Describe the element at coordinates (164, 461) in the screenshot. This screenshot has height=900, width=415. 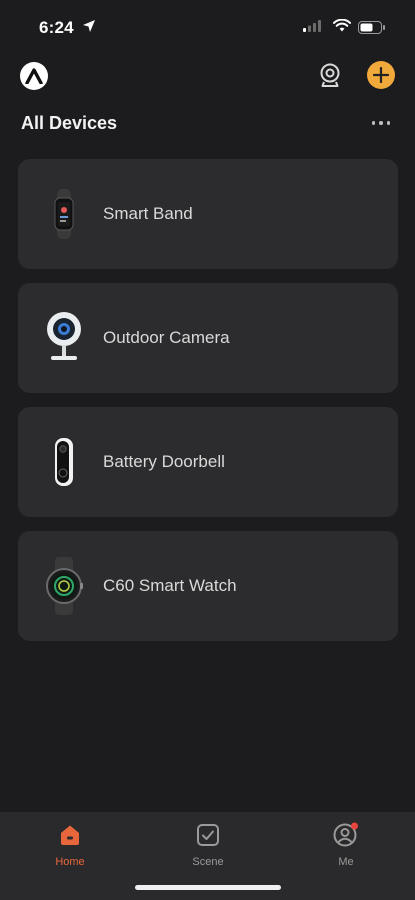
I see `device-name: Battery Doorbell` at that location.